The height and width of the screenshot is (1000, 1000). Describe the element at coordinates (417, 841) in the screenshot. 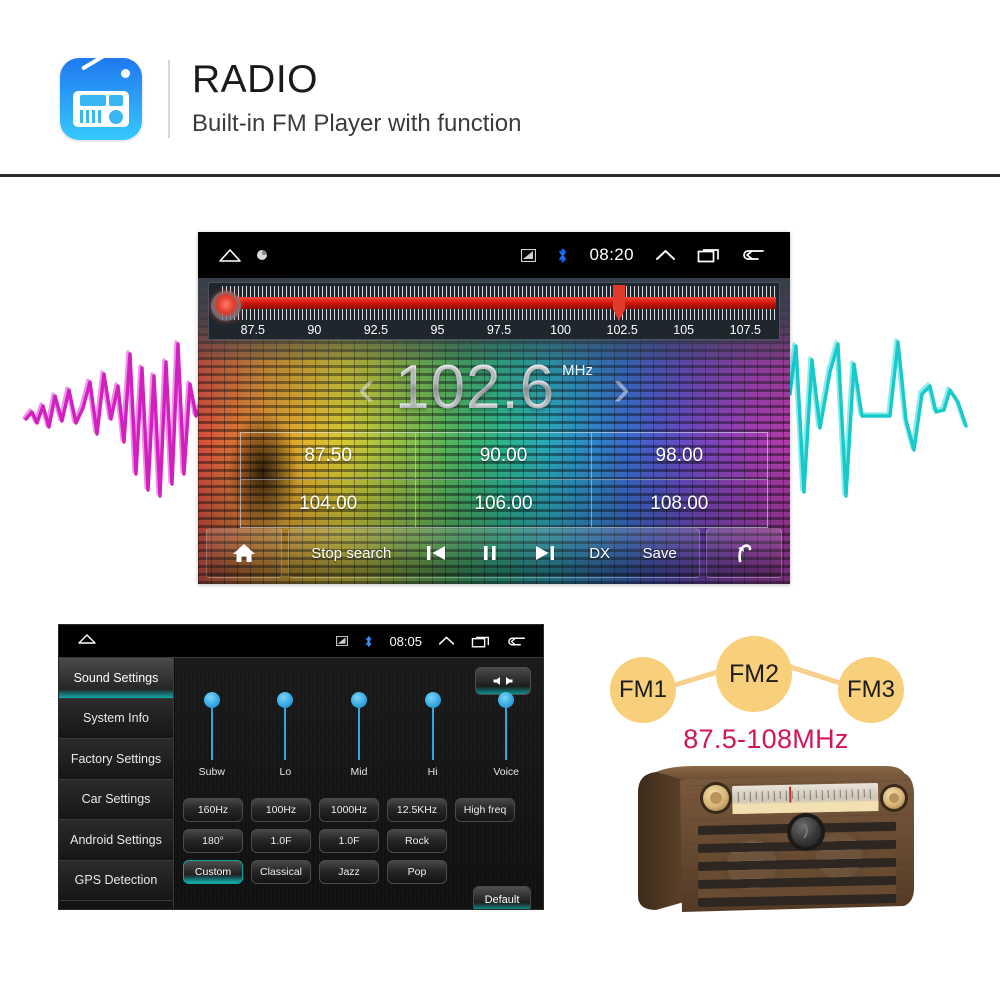

I see `eq-button: Rock` at that location.